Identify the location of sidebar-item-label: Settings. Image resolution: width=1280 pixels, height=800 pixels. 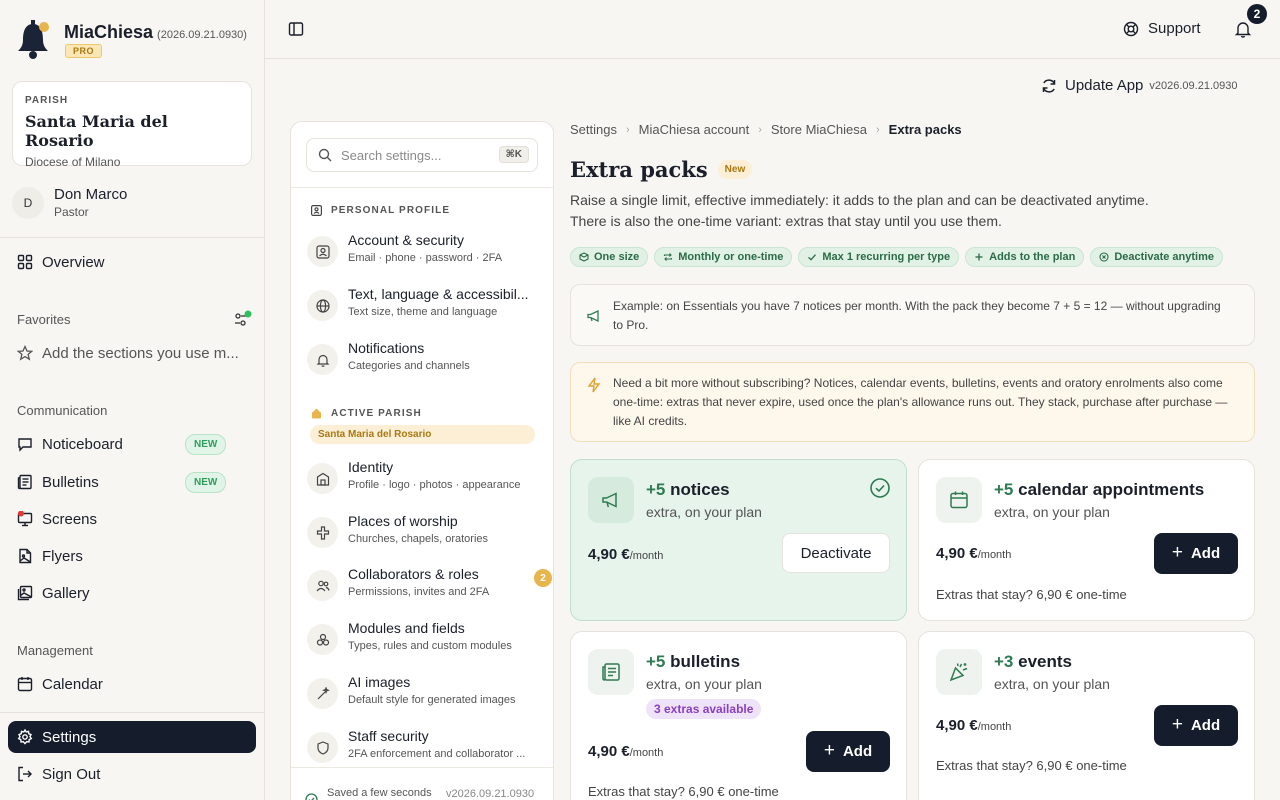
(69, 737).